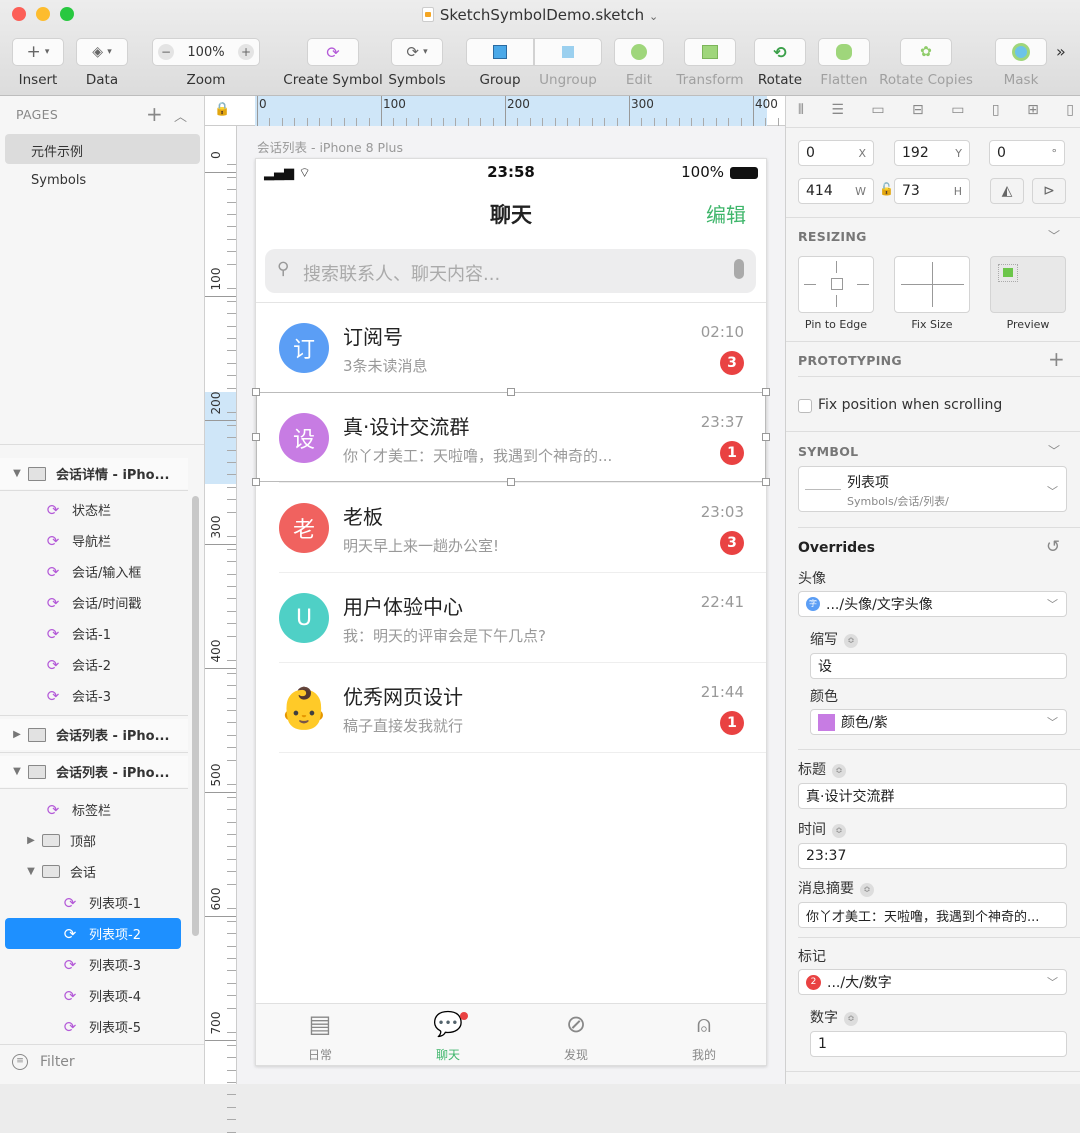  I want to click on layer-folder-top: ▶ 顶部, so click(94, 840).